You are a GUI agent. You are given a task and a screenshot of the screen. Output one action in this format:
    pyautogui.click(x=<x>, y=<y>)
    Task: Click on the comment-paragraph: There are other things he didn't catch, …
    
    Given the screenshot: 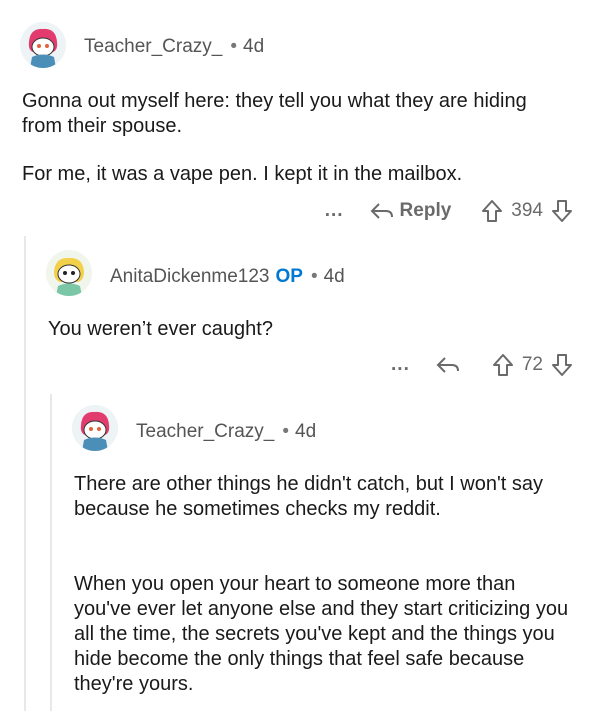 What is the action you would take?
    pyautogui.click(x=309, y=496)
    